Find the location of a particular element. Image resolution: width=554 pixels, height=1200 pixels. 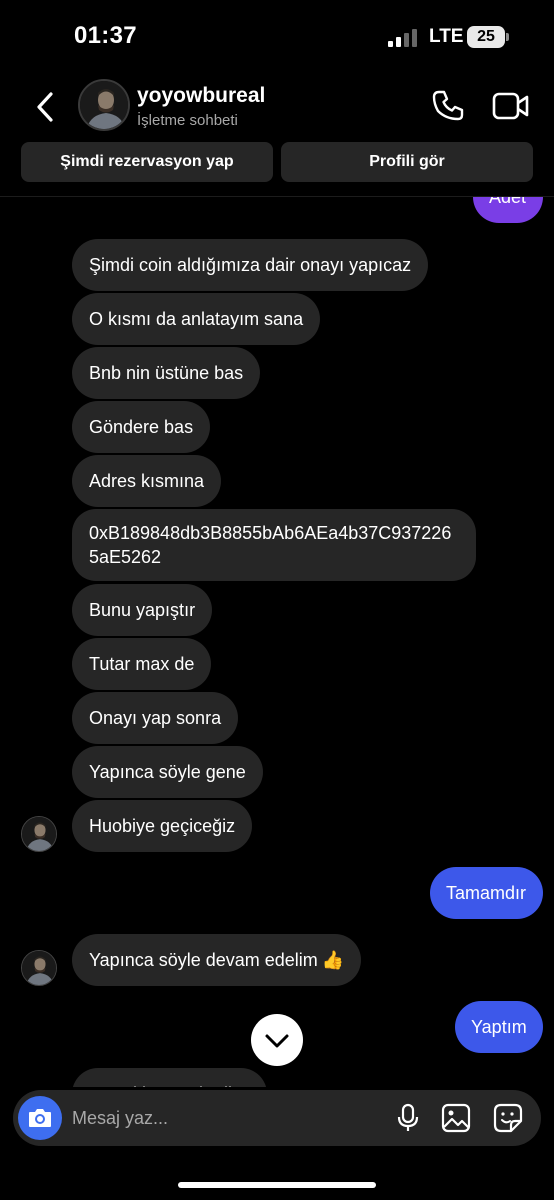

back-arrow-icon is located at coordinates (45, 107).